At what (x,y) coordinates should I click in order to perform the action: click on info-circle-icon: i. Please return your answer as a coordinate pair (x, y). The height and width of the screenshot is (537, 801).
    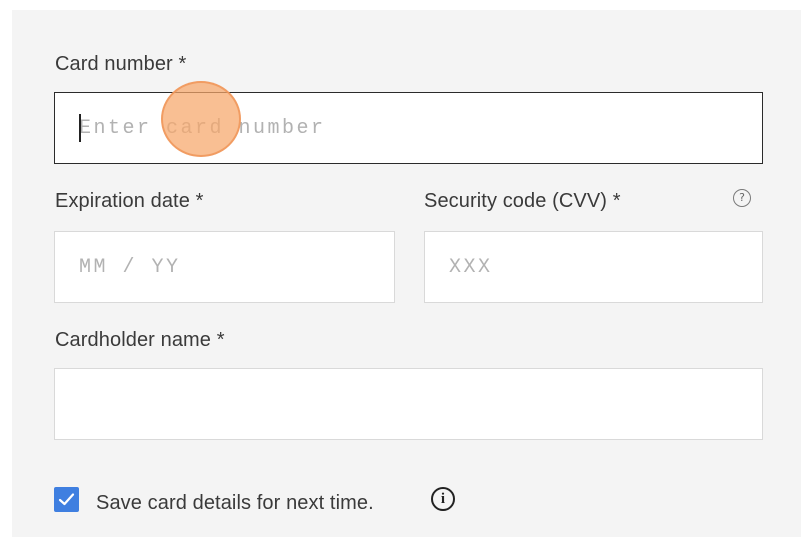
    Looking at the image, I should click on (443, 499).